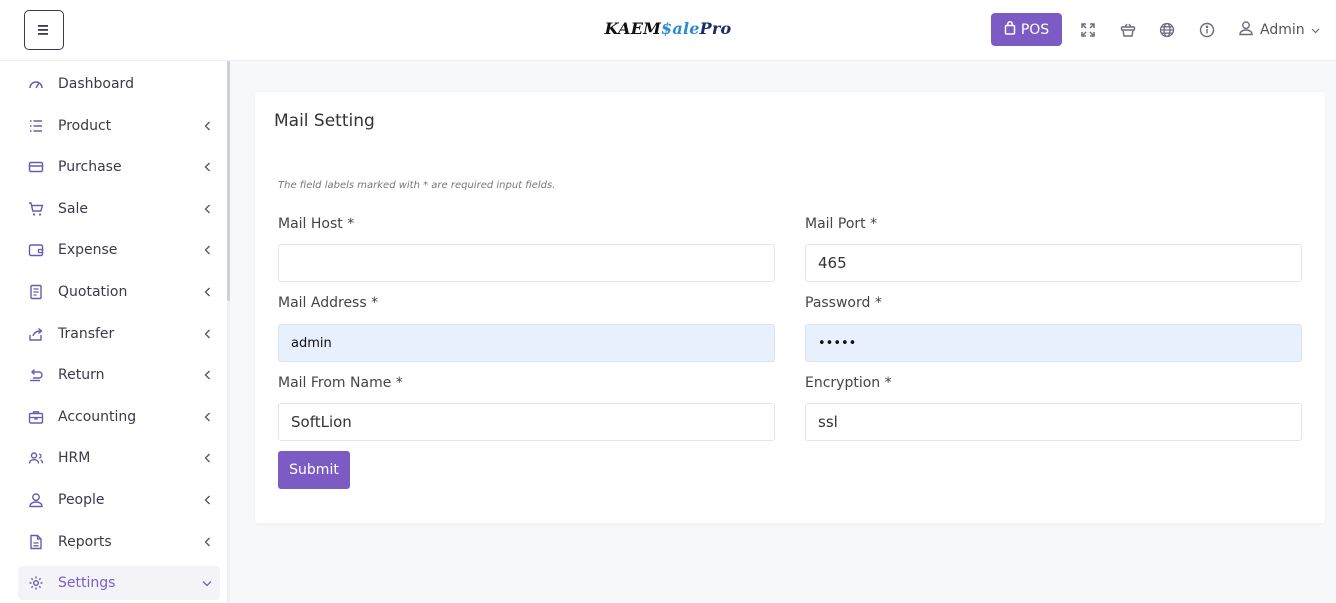  What do you see at coordinates (85, 542) in the screenshot?
I see `sidebar-item-label: Reports` at bounding box center [85, 542].